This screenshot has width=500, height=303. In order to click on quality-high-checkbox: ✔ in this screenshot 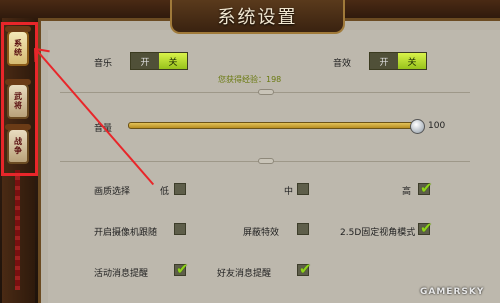, I will do `click(425, 188)`.